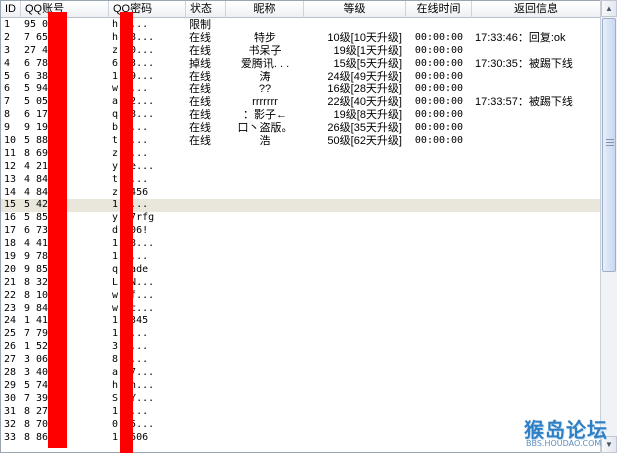  I want to click on table-row: 20 9 853 q made, so click(300, 270).